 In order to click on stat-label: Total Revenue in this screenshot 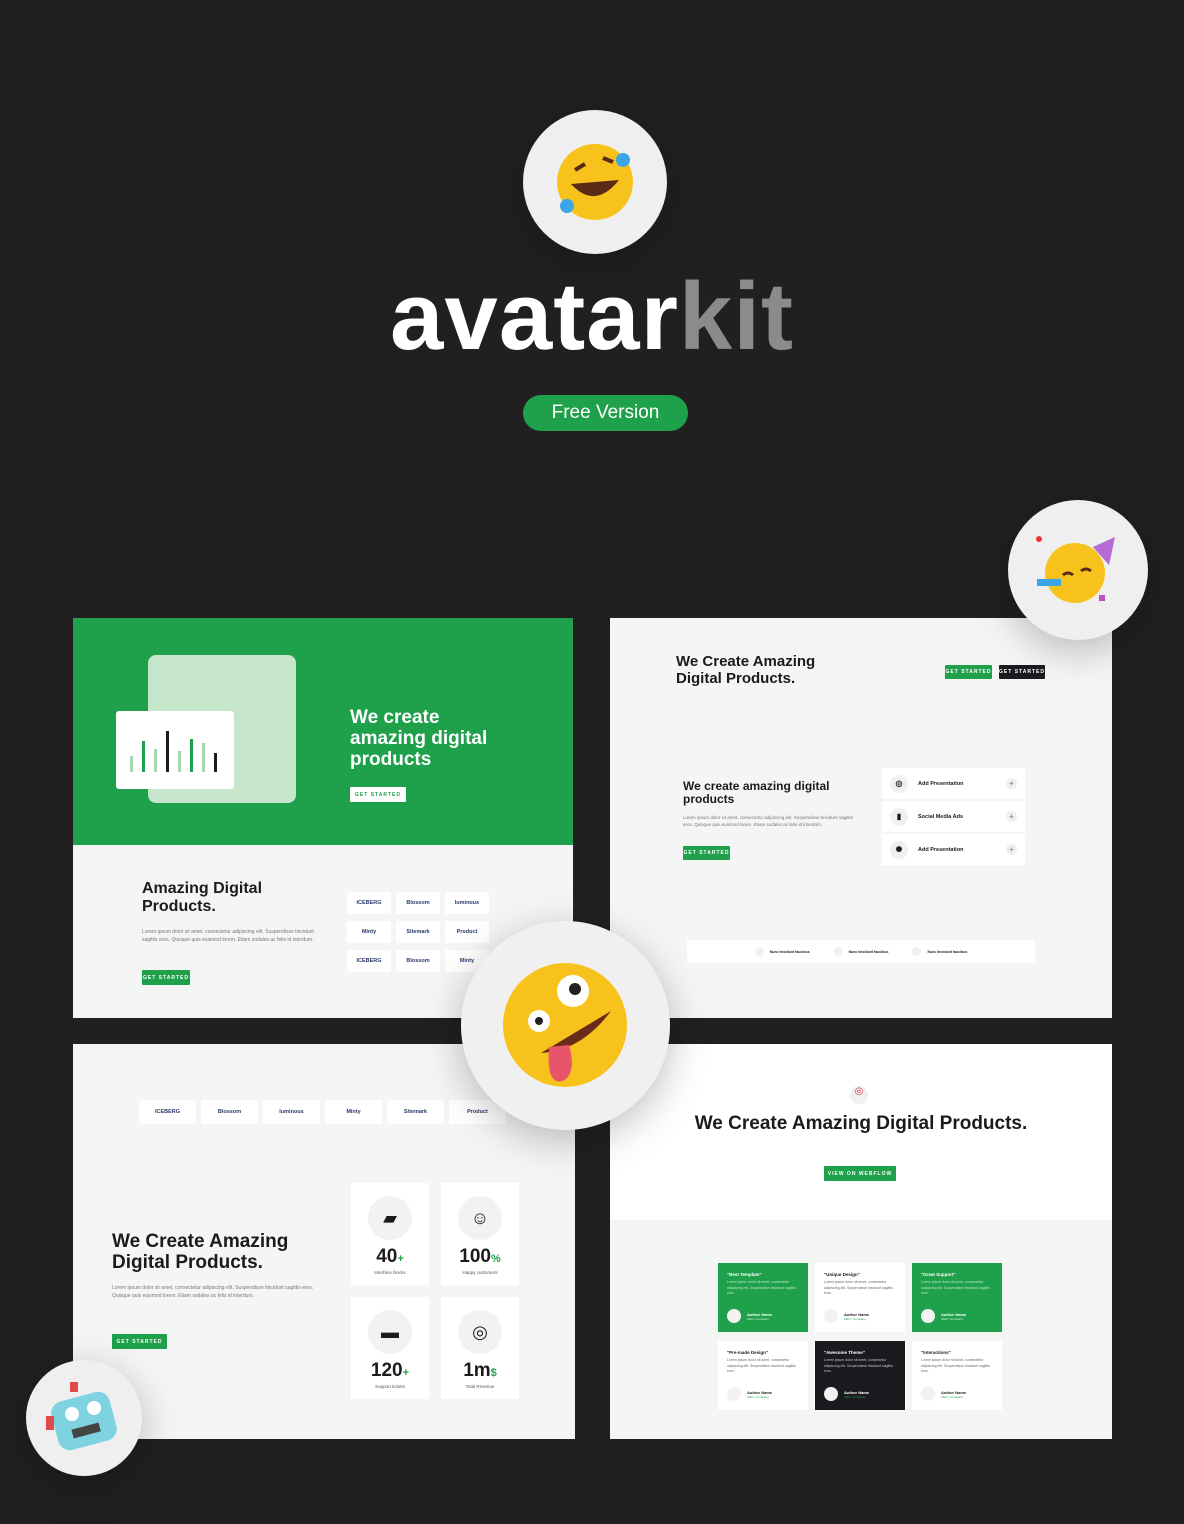, I will do `click(480, 1386)`.